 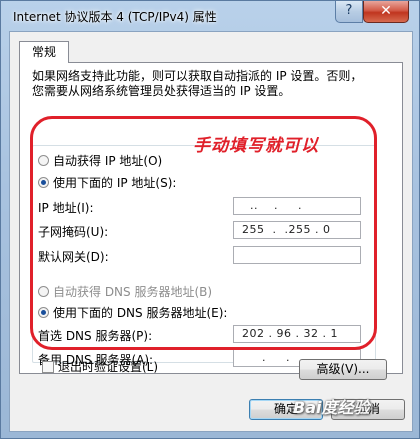 I want to click on validate-settings-checkbox-row: 退出时验证设置(L), so click(x=100, y=366).